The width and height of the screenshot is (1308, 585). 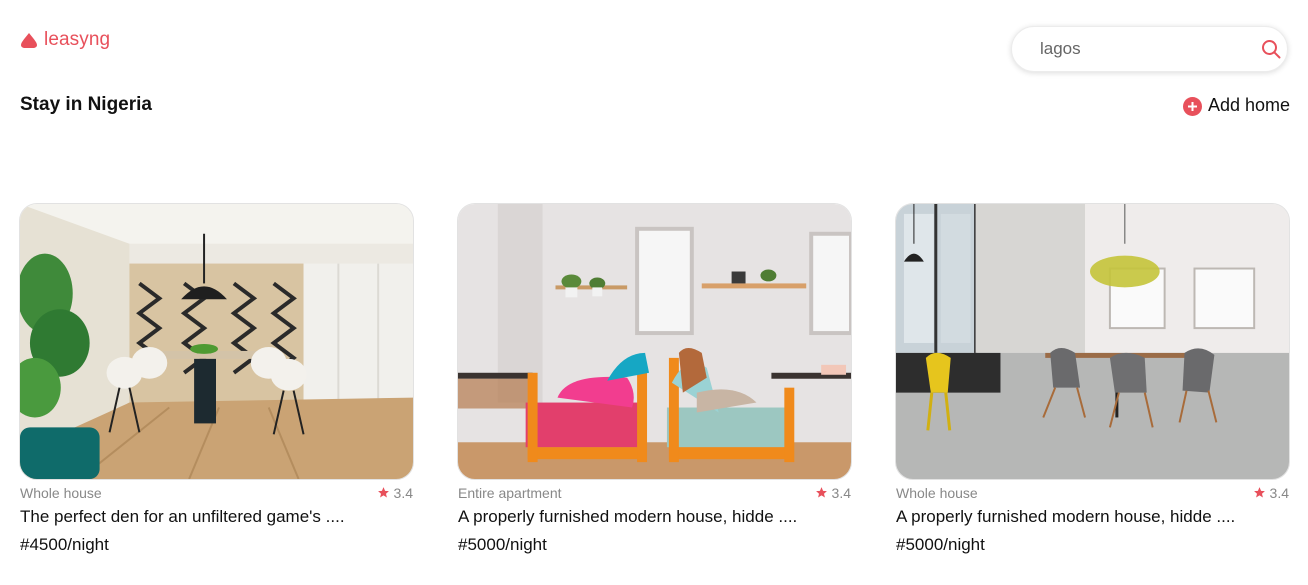 What do you see at coordinates (1249, 104) in the screenshot?
I see `add-home-label: Add home` at bounding box center [1249, 104].